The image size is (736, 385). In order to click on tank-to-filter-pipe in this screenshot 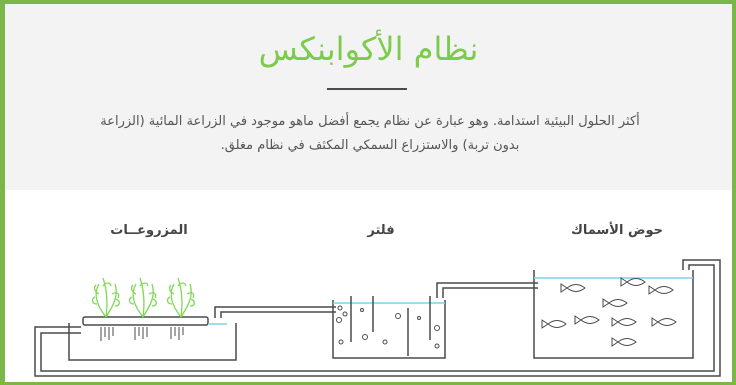, I will do `click(487, 290)`.